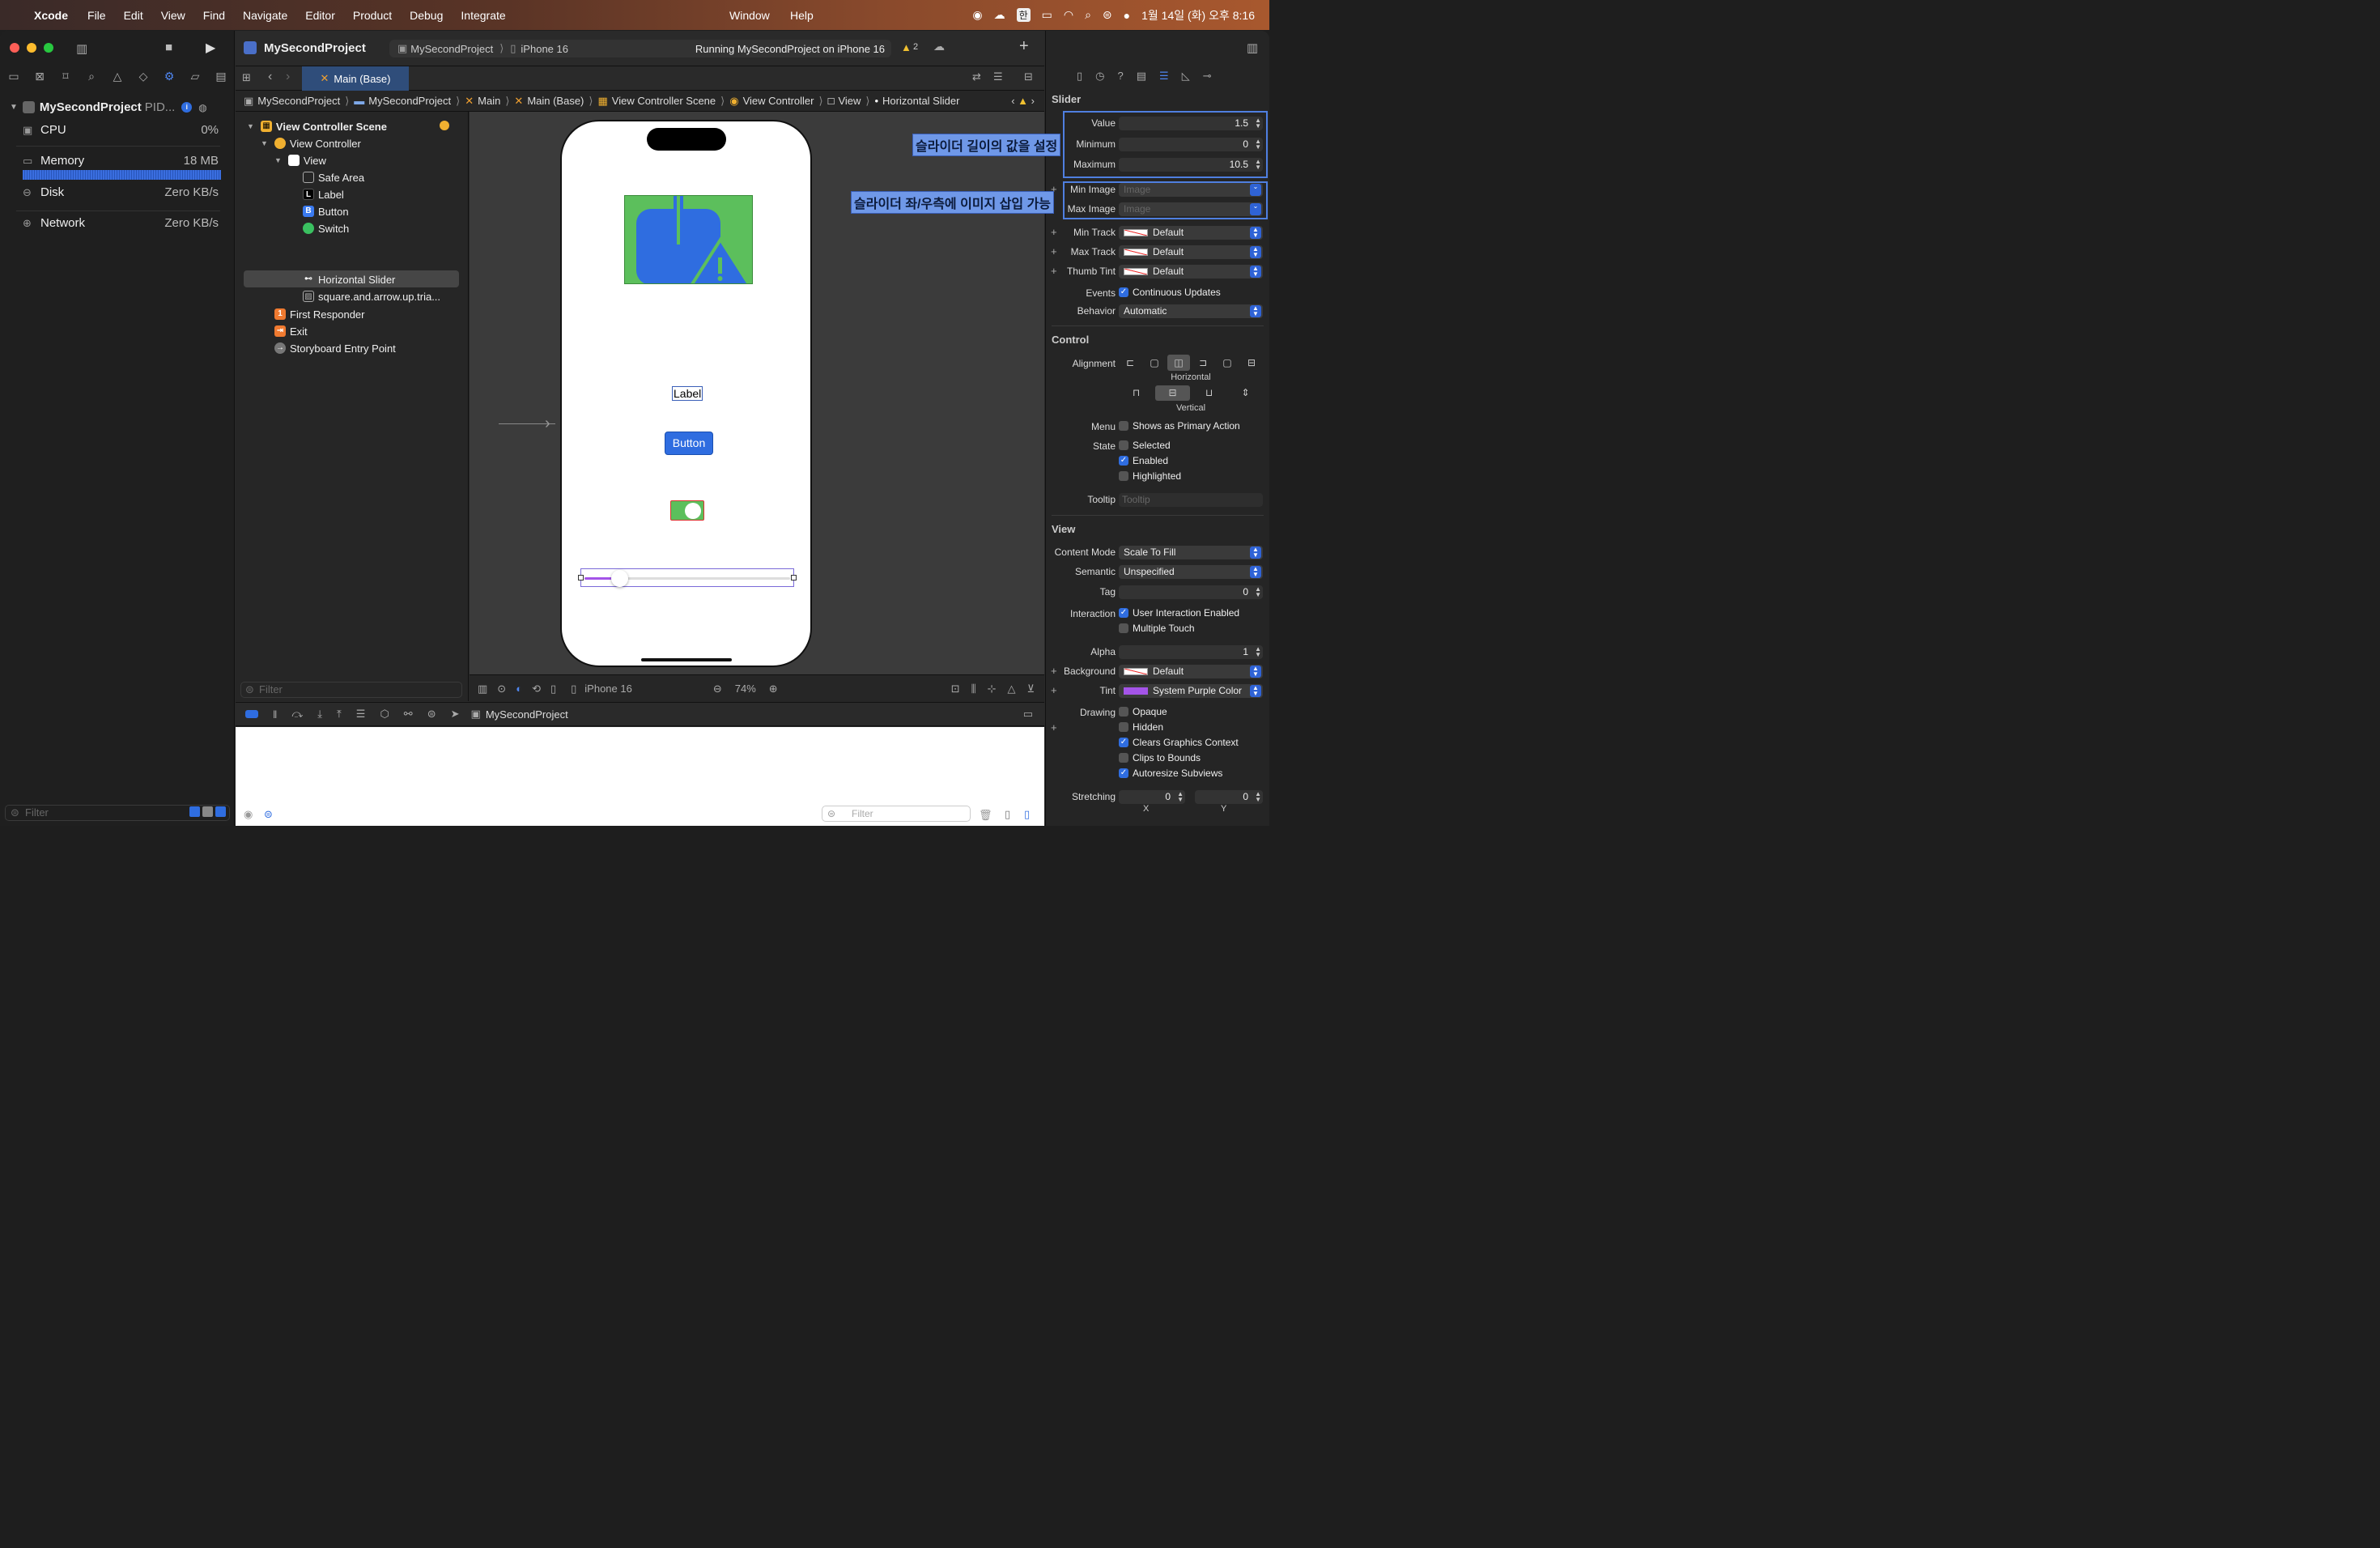  Describe the element at coordinates (1143, 461) in the screenshot. I see `enabled-checkbox: ✓ Enabled` at that location.